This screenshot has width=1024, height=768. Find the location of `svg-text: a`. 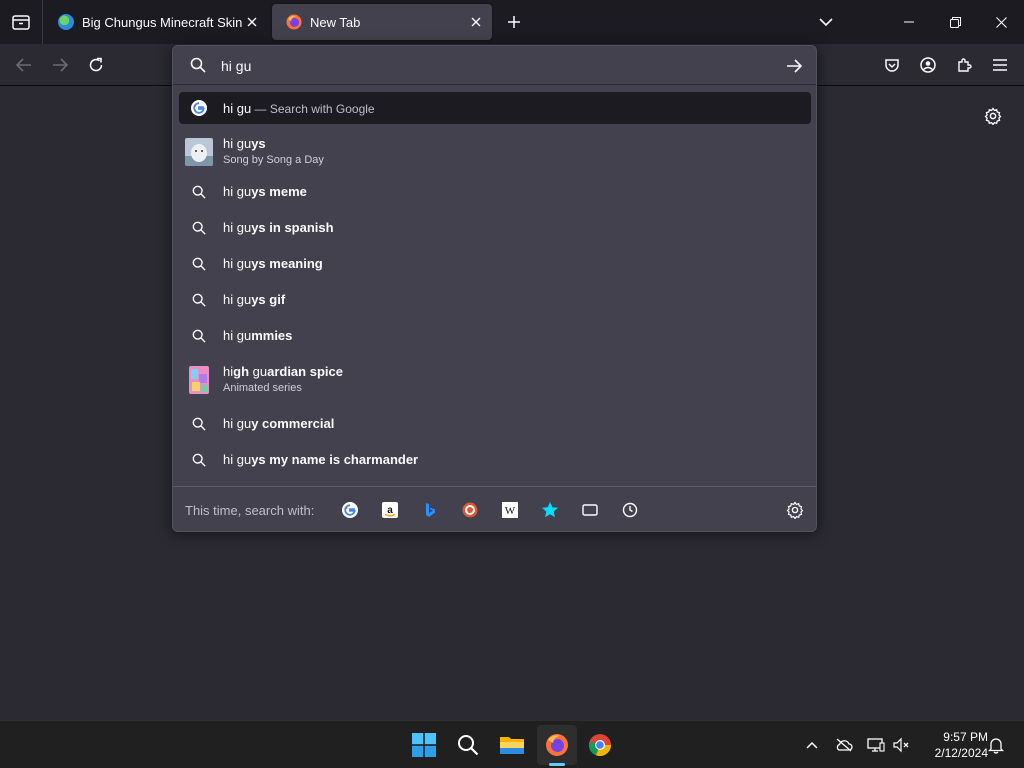

svg-text: a is located at coordinates (390, 510).